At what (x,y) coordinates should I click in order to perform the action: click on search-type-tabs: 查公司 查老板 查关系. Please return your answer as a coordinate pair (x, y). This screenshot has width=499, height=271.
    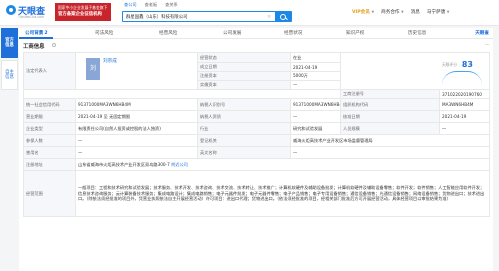
    Looking at the image, I should click on (151, 5).